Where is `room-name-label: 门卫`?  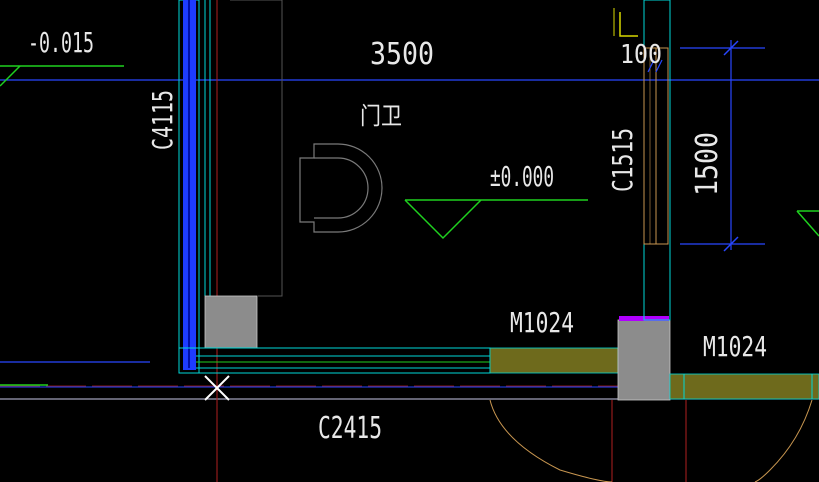 room-name-label: 门卫 is located at coordinates (381, 116).